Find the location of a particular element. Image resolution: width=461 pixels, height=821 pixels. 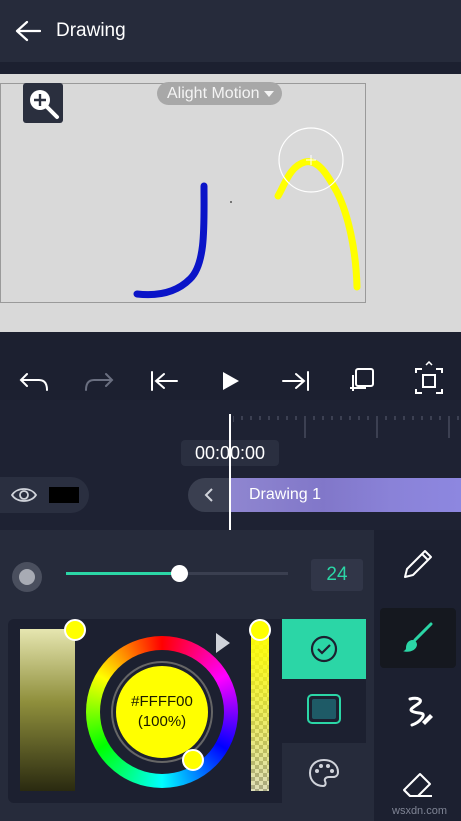

time-ruler is located at coordinates (346, 427).